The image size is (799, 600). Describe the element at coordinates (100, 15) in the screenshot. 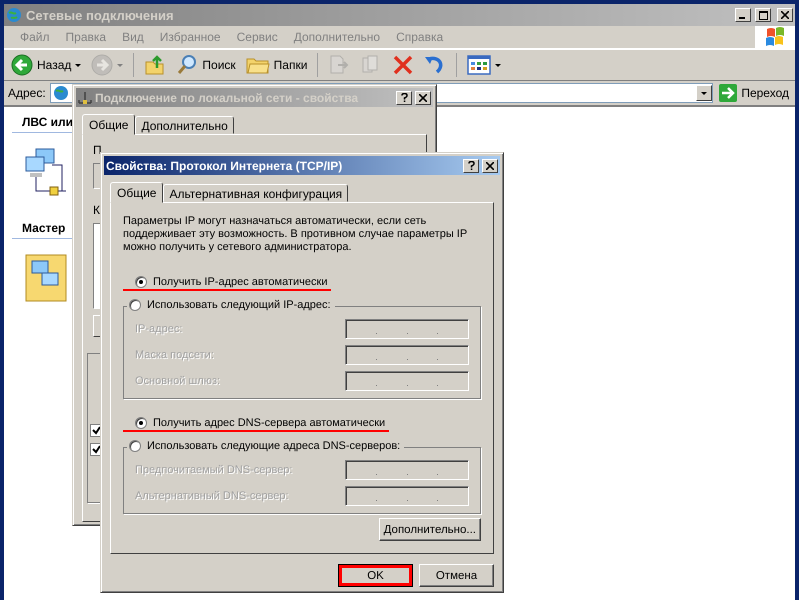

I see `window-title: Сетевые подключения` at that location.